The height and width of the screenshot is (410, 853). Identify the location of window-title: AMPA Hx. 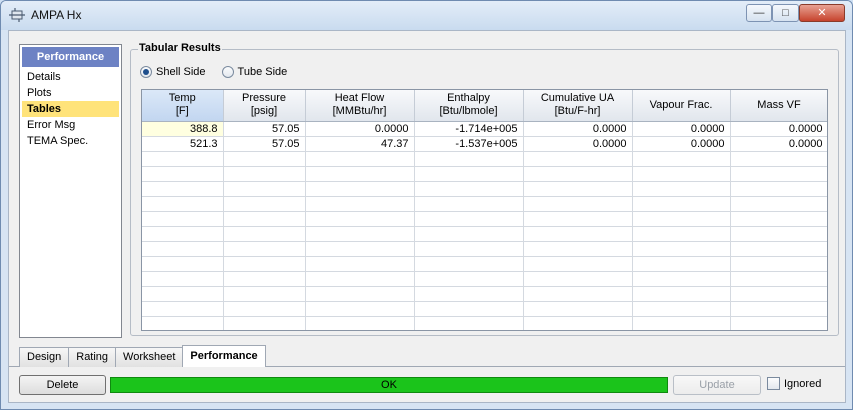
(56, 15).